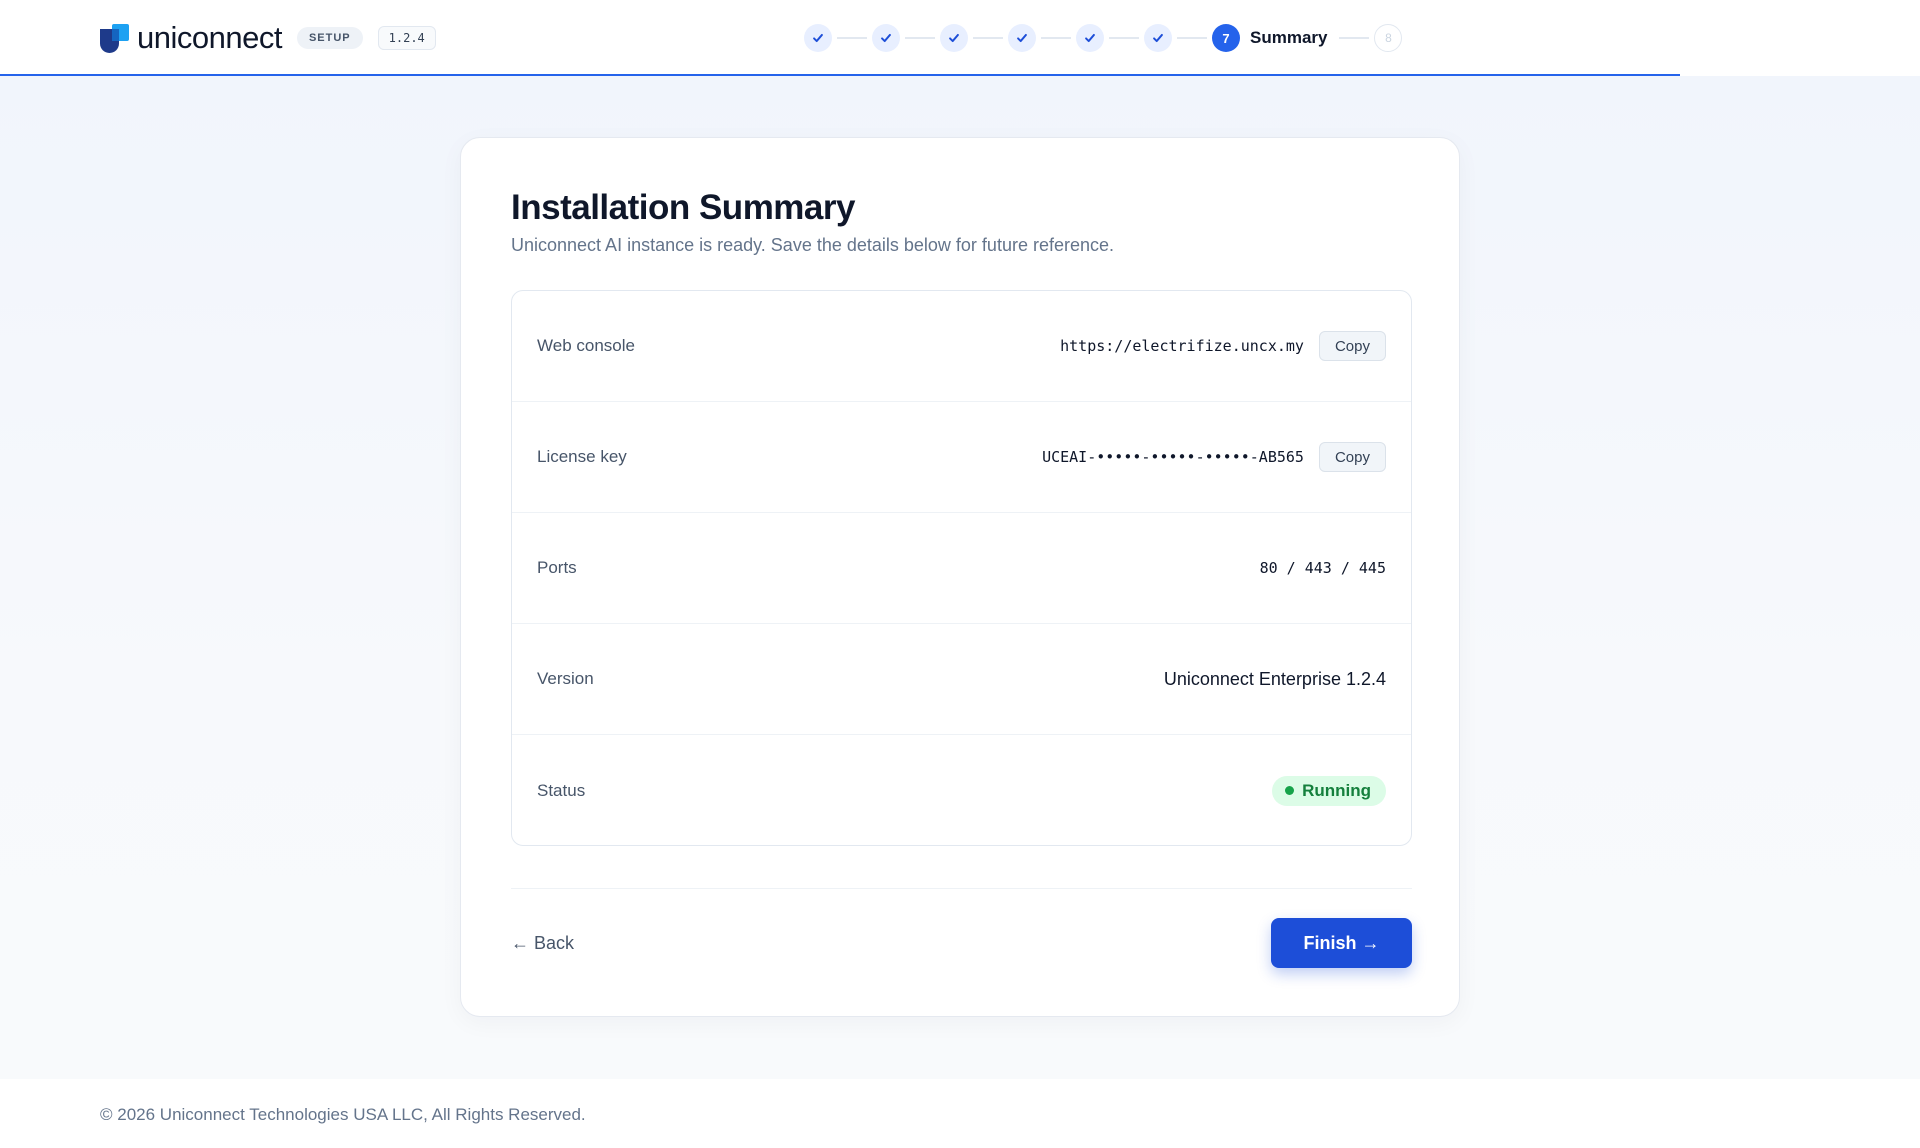 Image resolution: width=1920 pixels, height=1148 pixels. What do you see at coordinates (1322, 568) in the screenshot?
I see `ports-value: 80 / 443 / 445` at bounding box center [1322, 568].